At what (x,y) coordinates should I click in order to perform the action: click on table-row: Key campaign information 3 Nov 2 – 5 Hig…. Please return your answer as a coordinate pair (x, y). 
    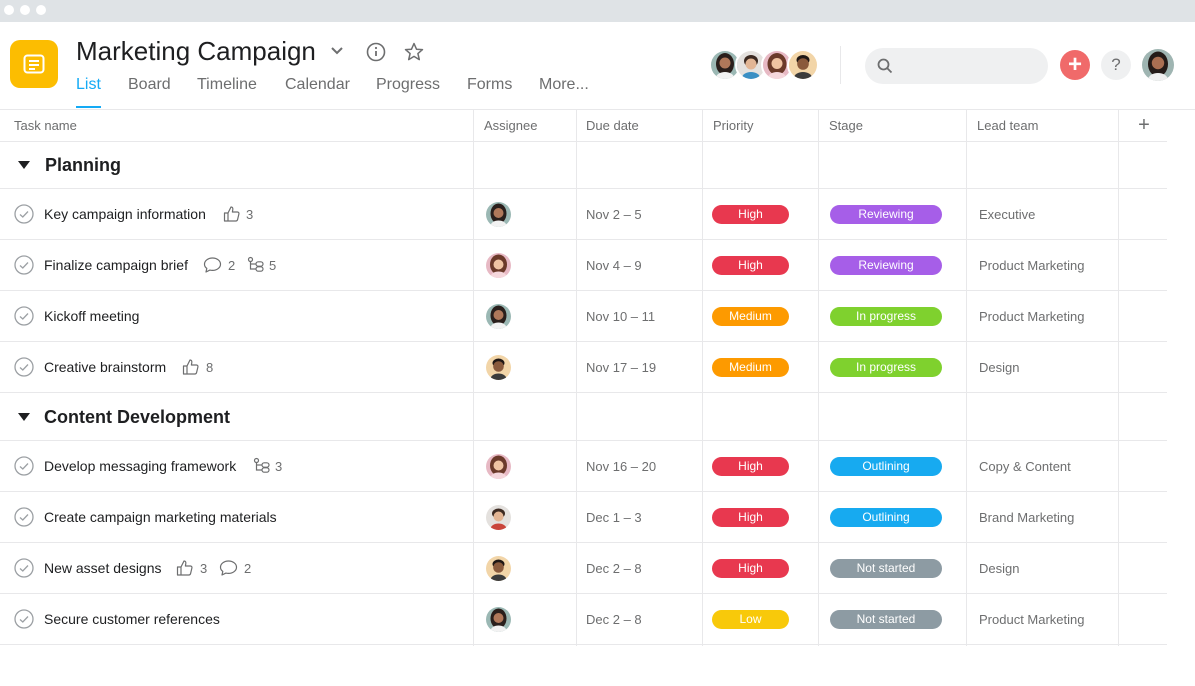
    Looking at the image, I should click on (583, 214).